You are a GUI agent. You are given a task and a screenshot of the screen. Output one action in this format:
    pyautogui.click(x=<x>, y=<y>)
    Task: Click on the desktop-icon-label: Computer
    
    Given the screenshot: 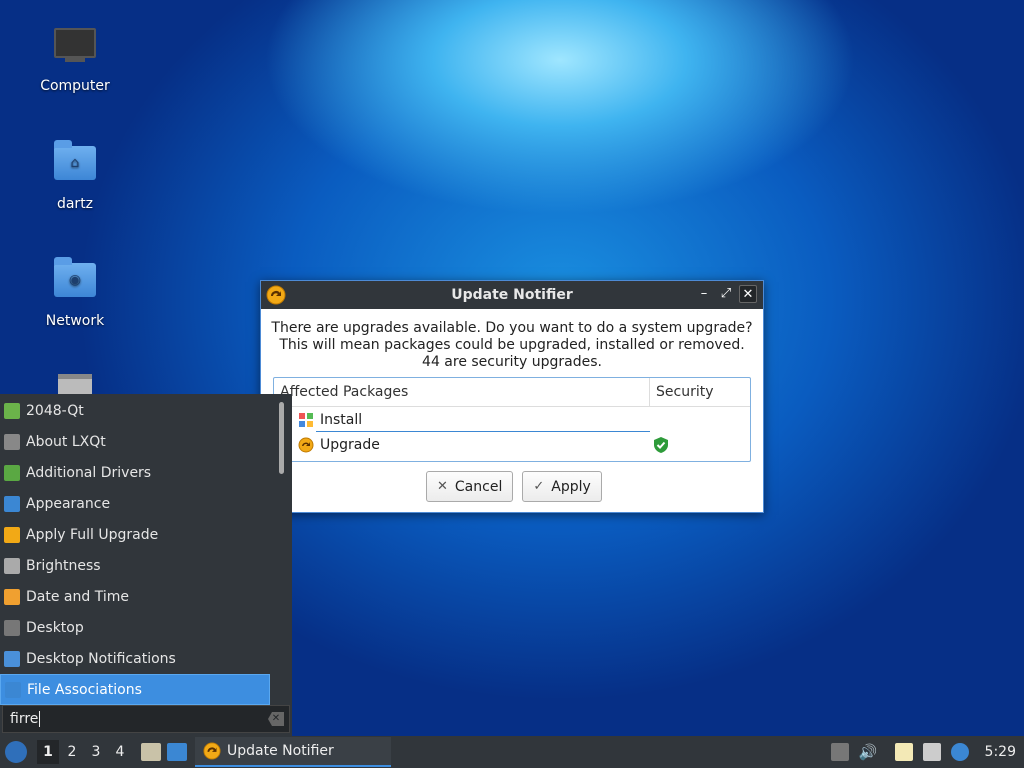 What is the action you would take?
    pyautogui.click(x=75, y=86)
    